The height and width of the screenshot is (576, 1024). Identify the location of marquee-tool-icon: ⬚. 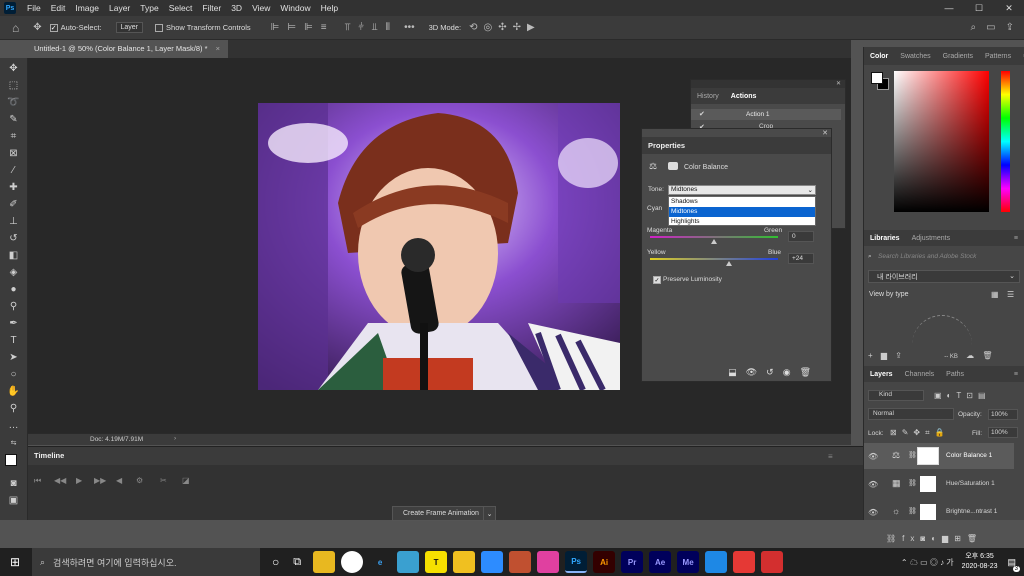
(14, 85).